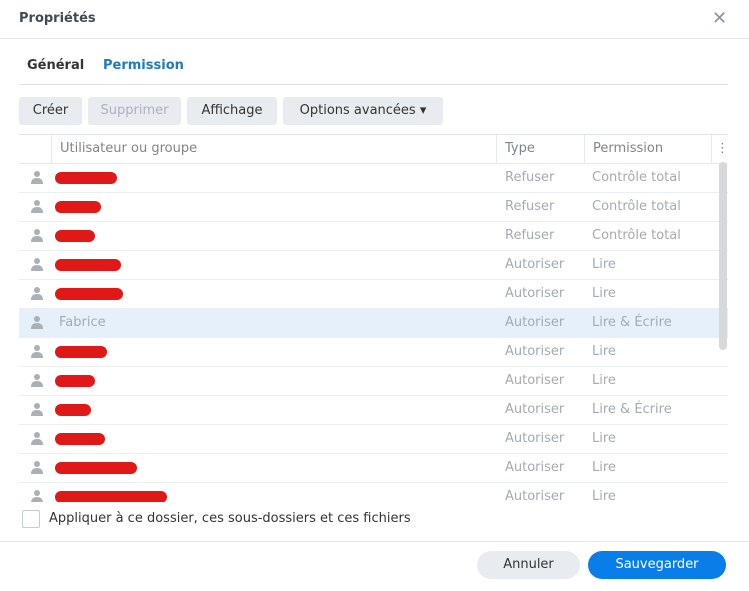 The image size is (749, 591). Describe the element at coordinates (373, 71) in the screenshot. I see `tab-bar: Général Permission` at that location.